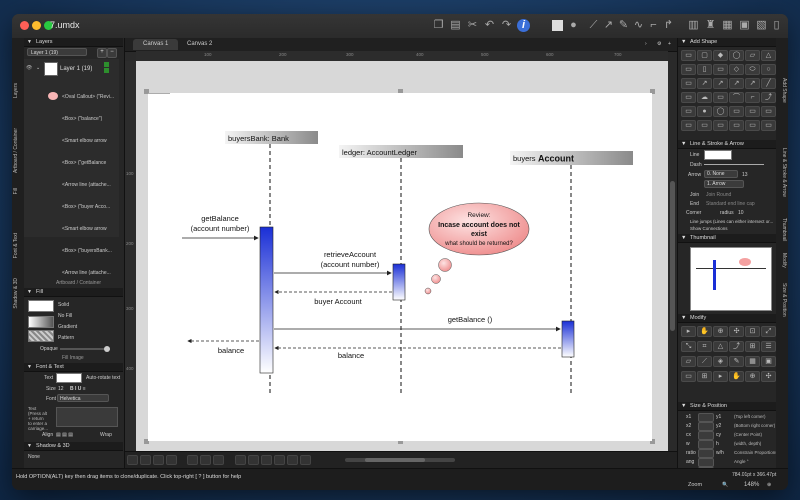  Describe the element at coordinates (776, 25) in the screenshot. I see `panels-icon: ▯` at that location.